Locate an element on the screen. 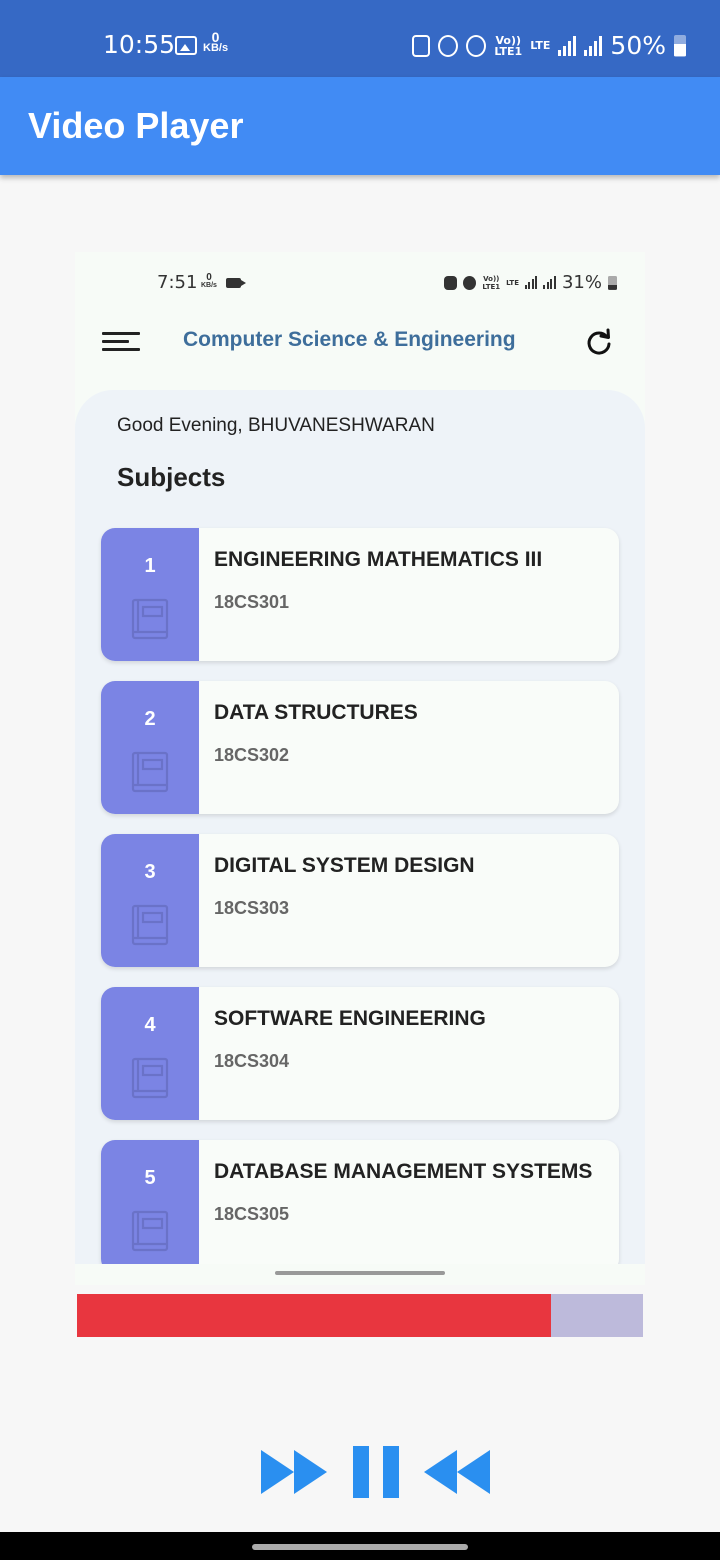 The height and width of the screenshot is (1560, 720). pause-icon is located at coordinates (376, 1472).